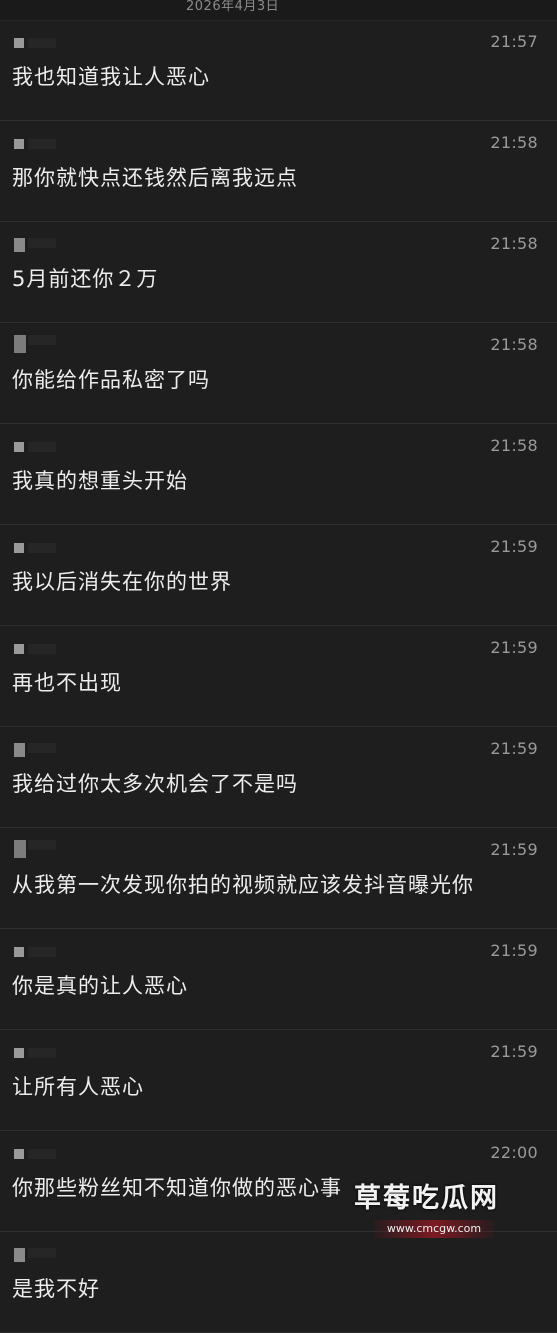 This screenshot has width=557, height=1333. I want to click on message-row: 21:59 再也不出现, so click(278, 676).